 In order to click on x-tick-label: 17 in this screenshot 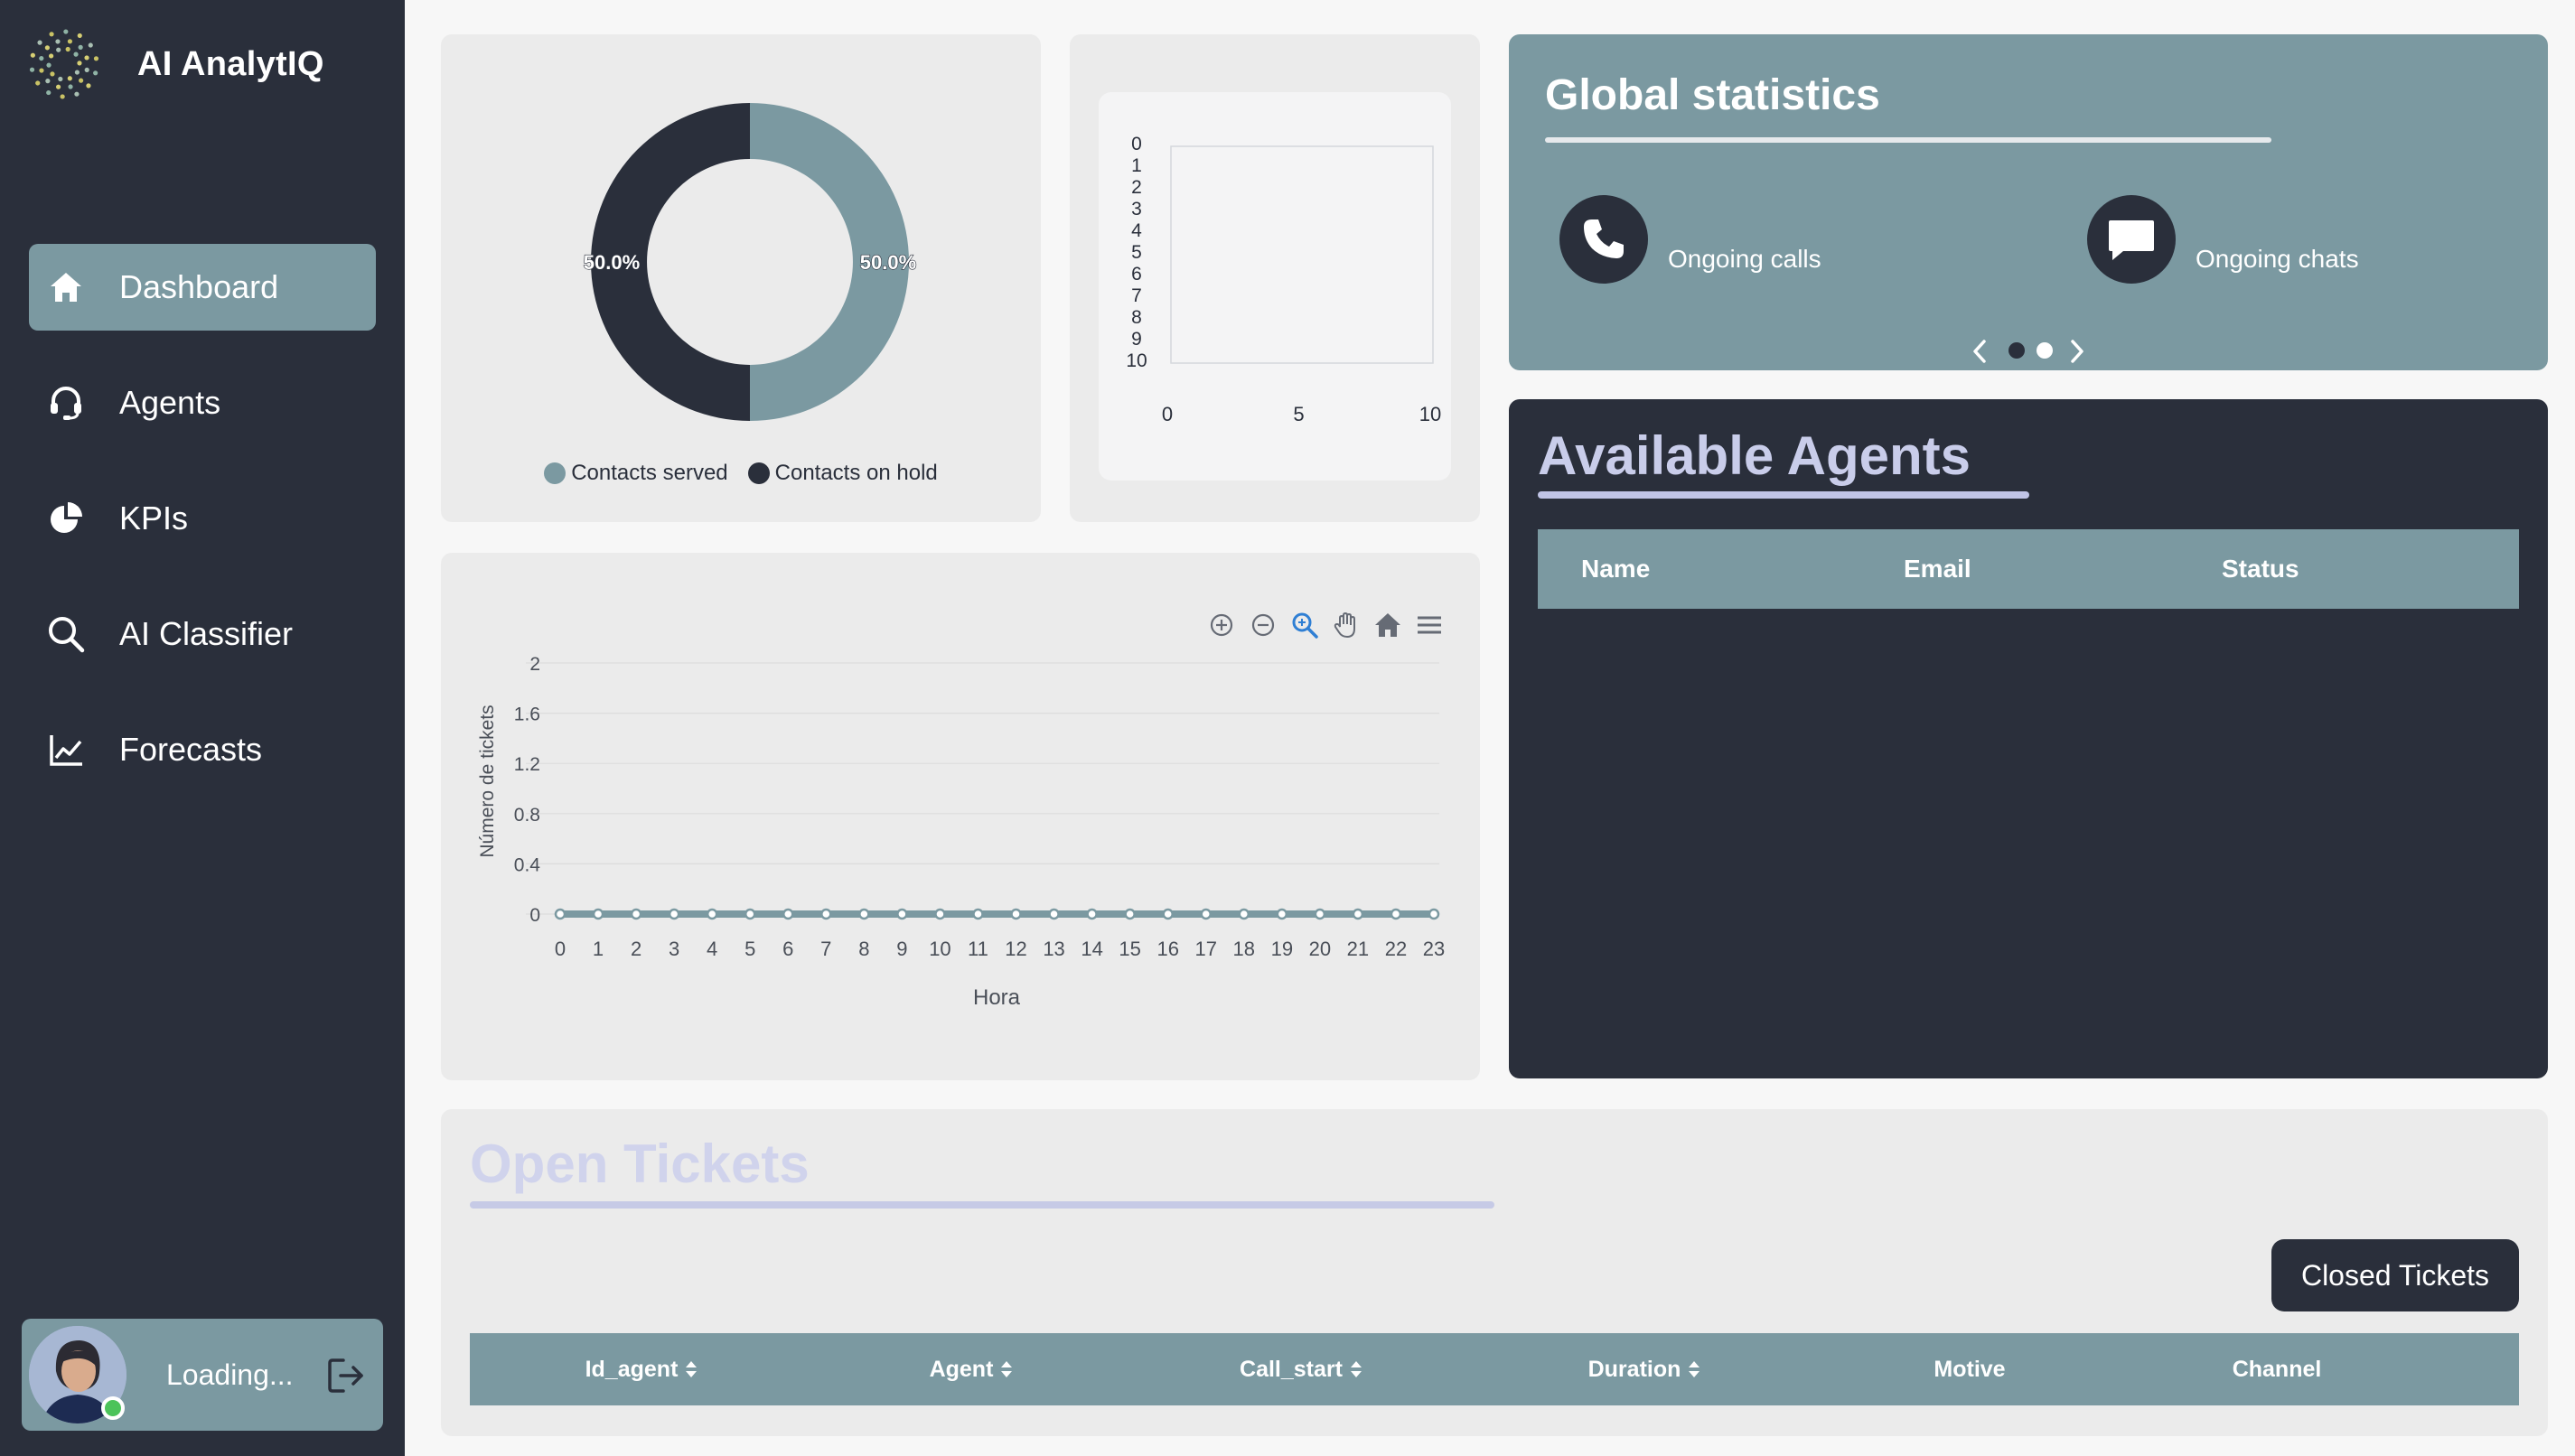, I will do `click(1205, 949)`.